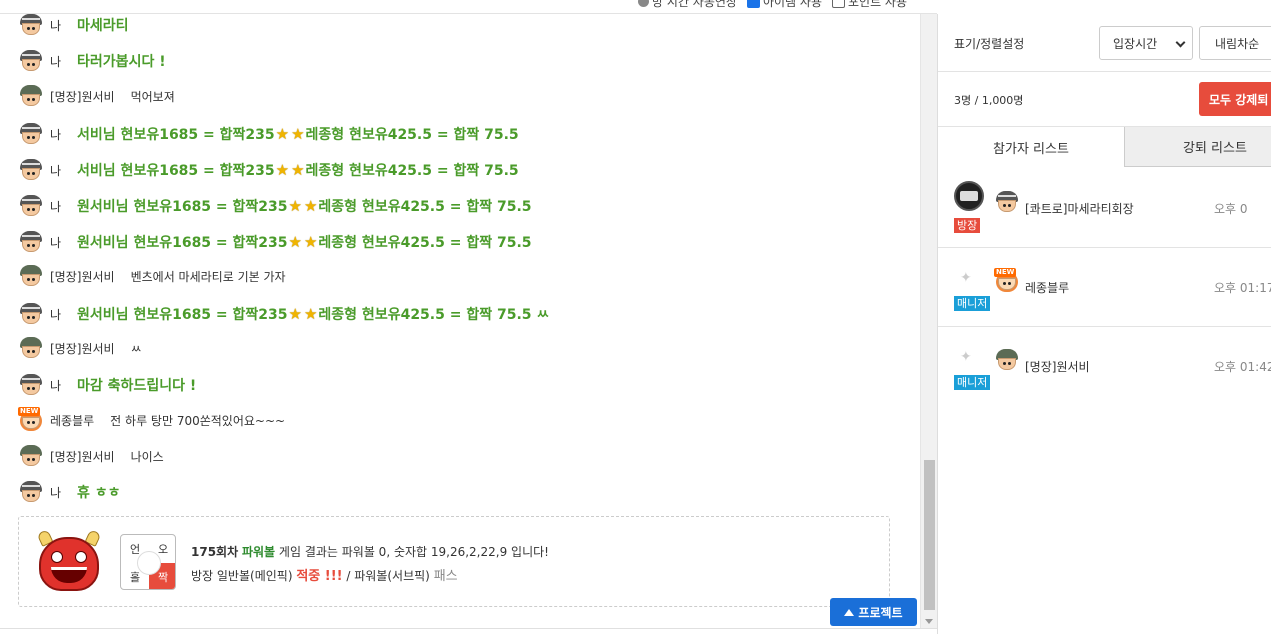 This screenshot has height=634, width=1271. What do you see at coordinates (687, 5) in the screenshot?
I see `auto-extend-option: 방 시간 자동연장` at bounding box center [687, 5].